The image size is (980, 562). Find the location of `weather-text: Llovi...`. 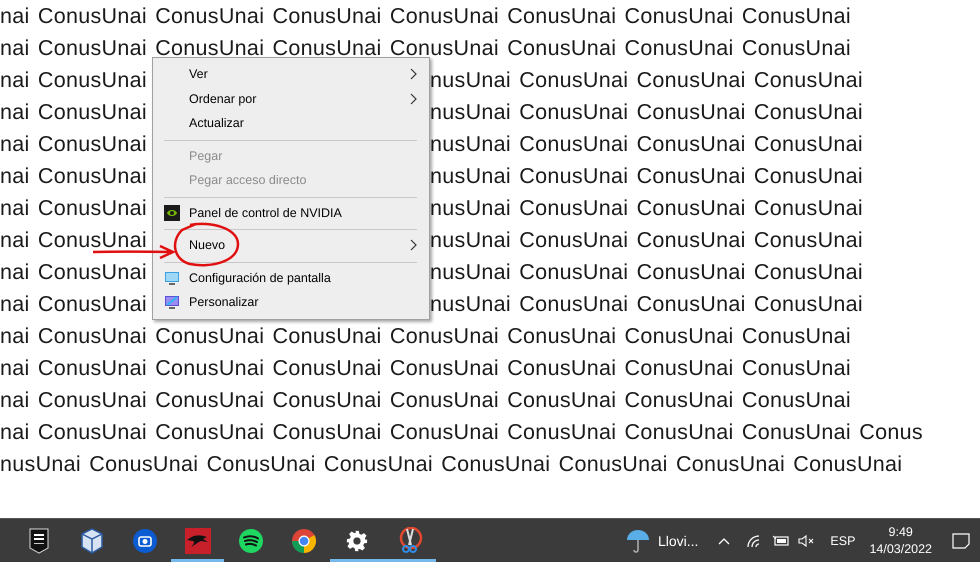

weather-text: Llovi... is located at coordinates (678, 540).